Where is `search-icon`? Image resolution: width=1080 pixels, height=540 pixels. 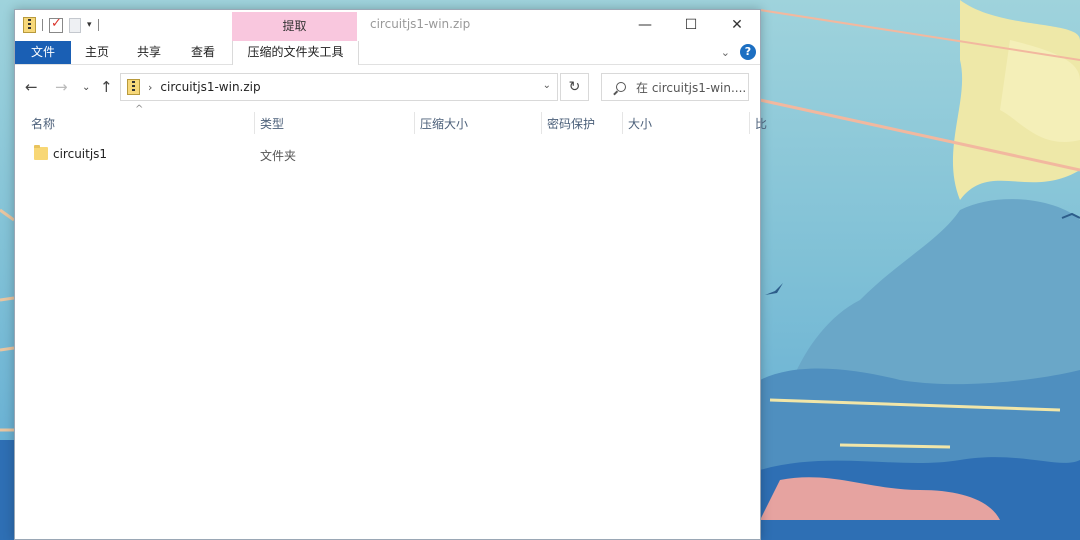 search-icon is located at coordinates (621, 87).